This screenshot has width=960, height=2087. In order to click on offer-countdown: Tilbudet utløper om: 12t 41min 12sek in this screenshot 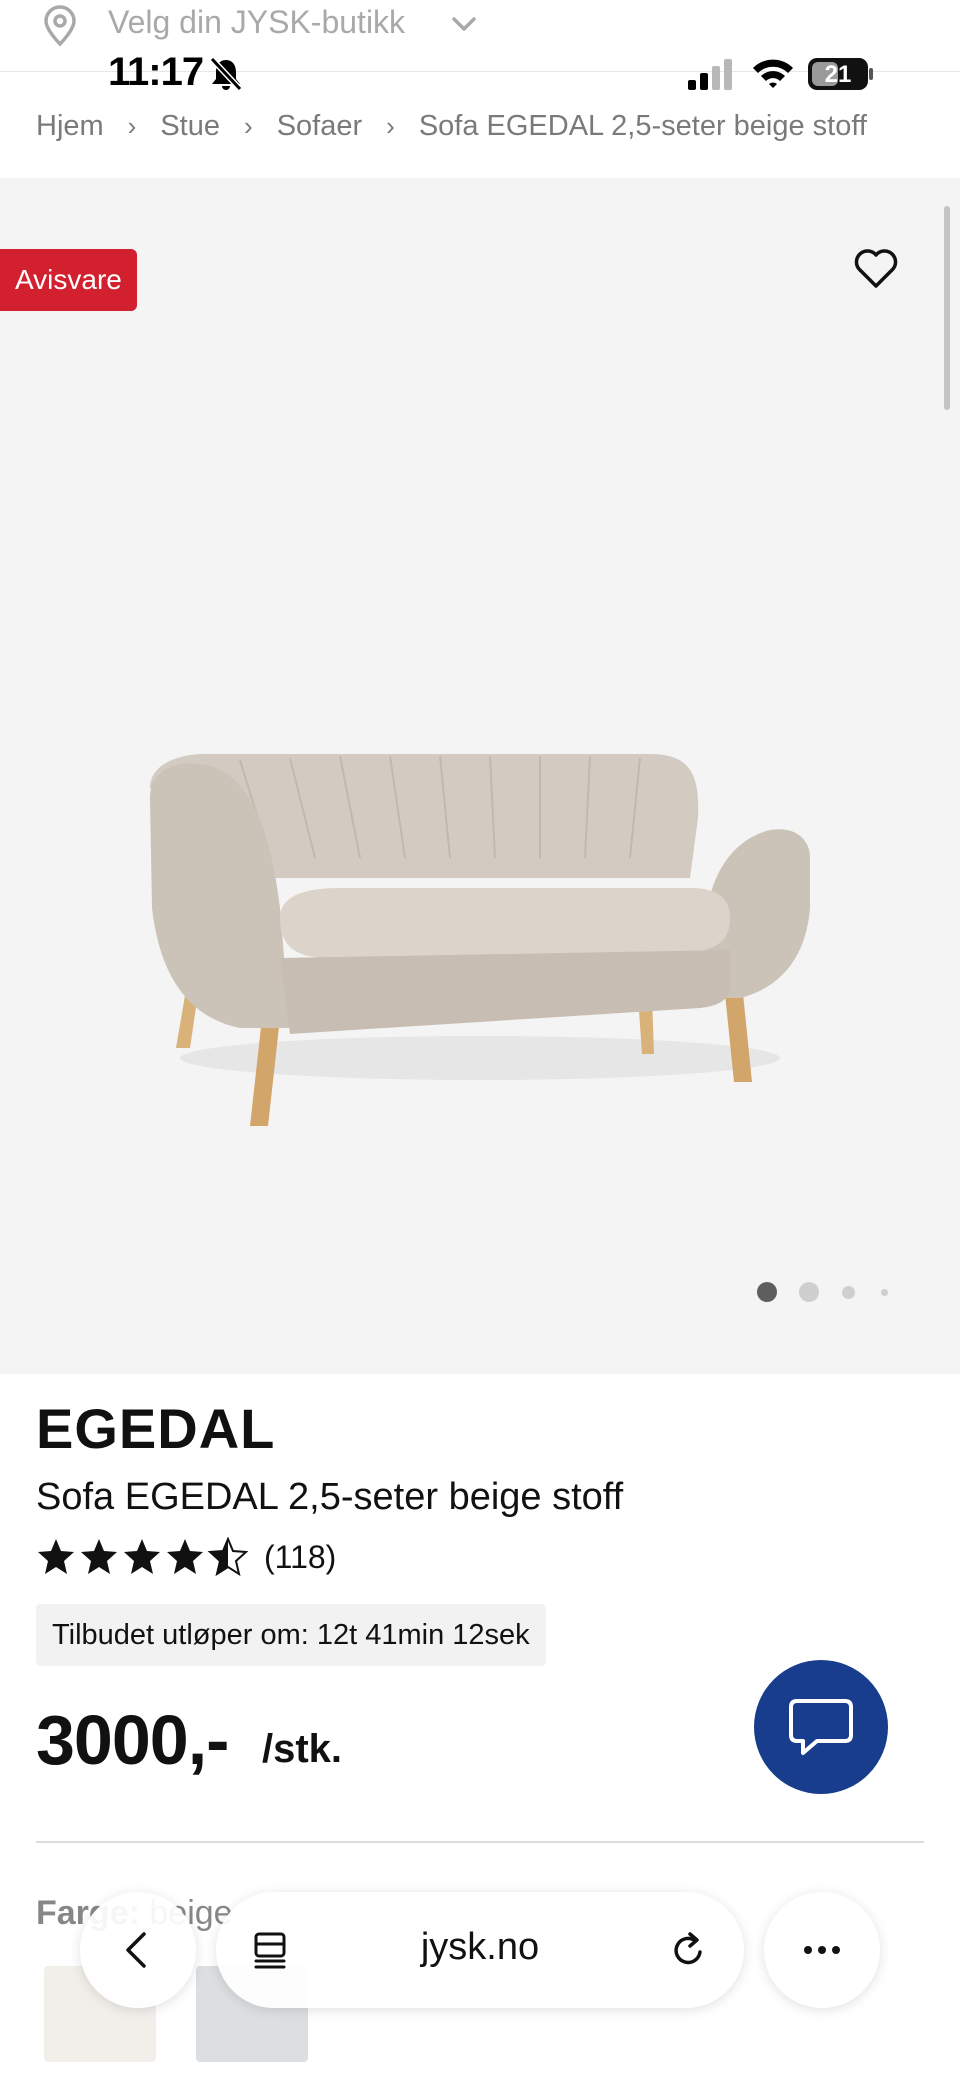, I will do `click(291, 1635)`.